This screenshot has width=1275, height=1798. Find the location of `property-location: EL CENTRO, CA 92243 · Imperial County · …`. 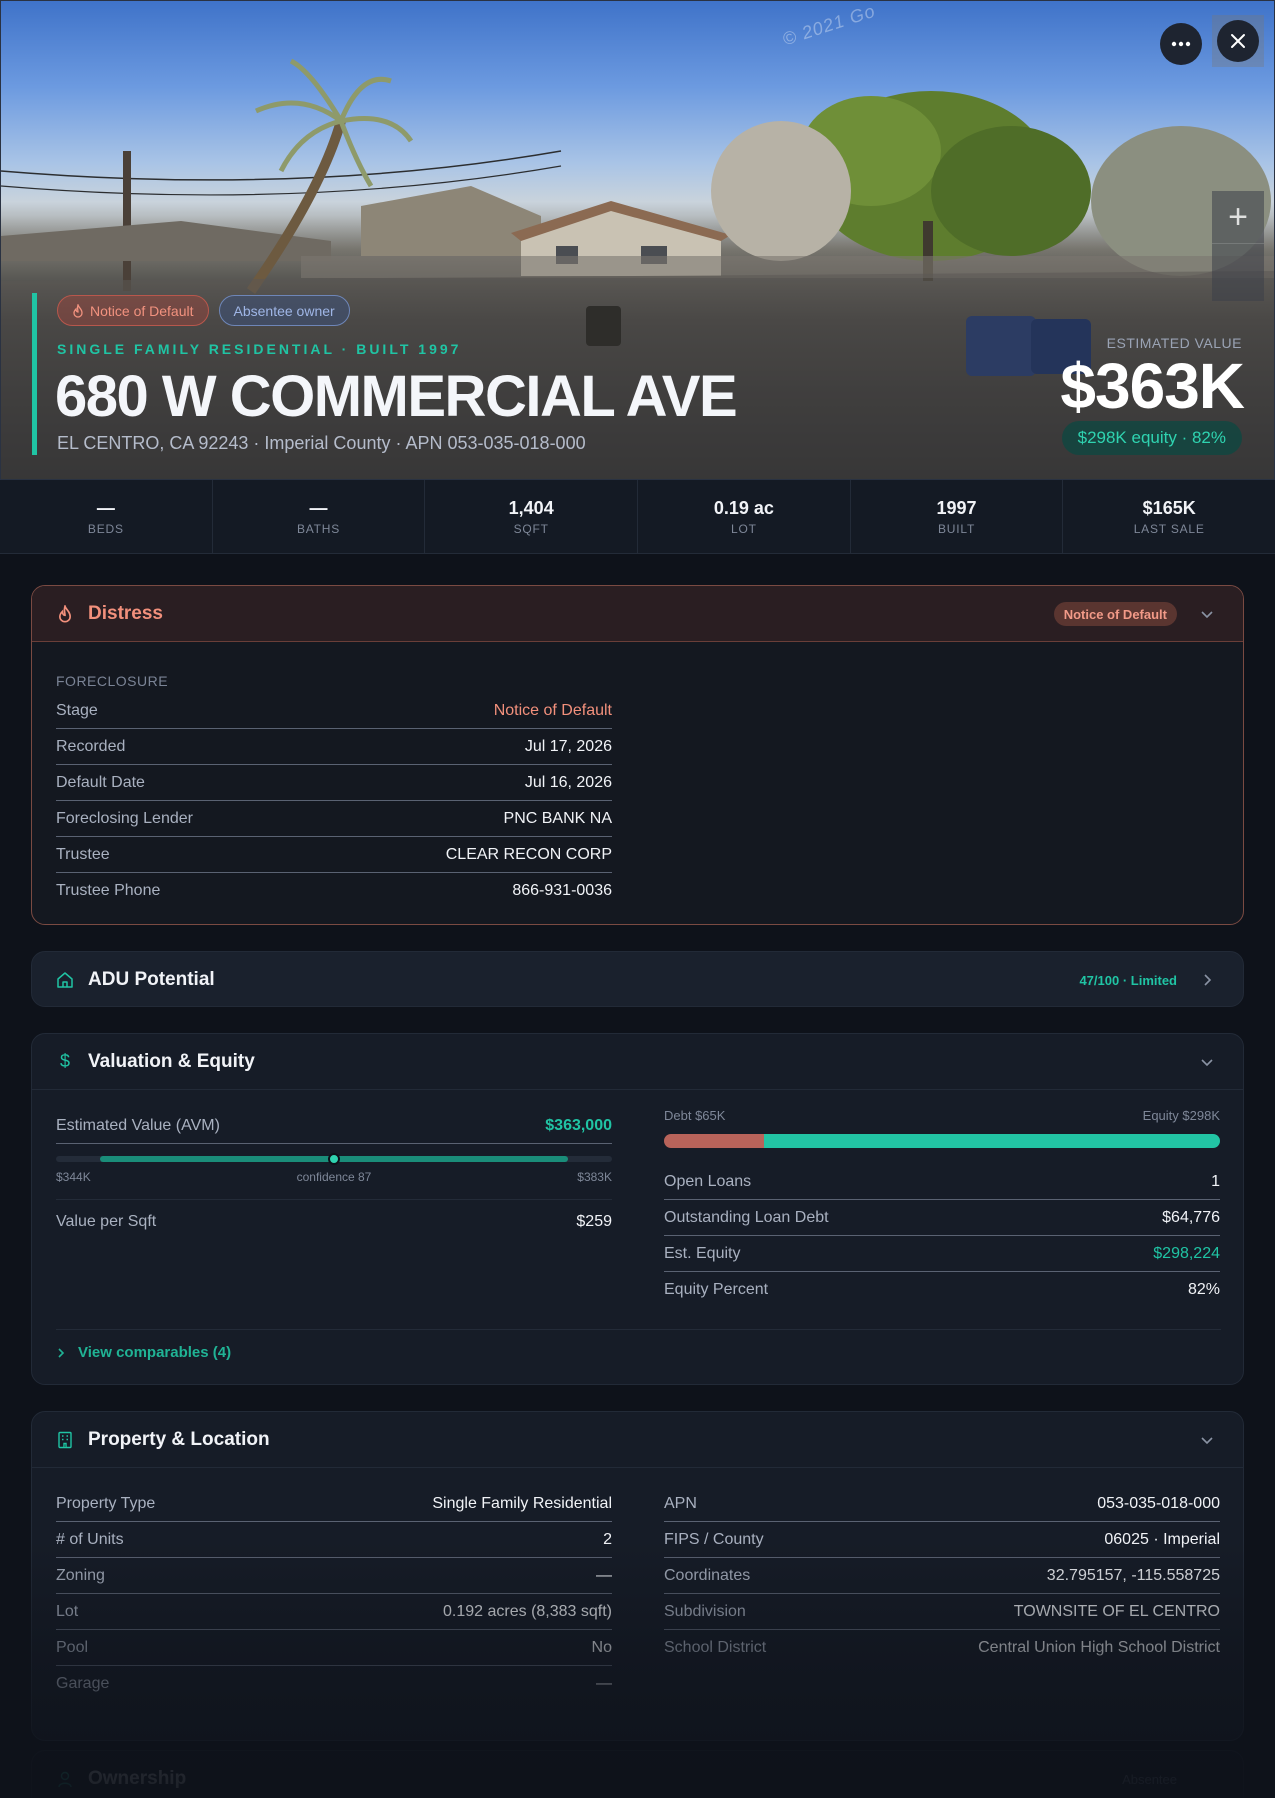

property-location: EL CENTRO, CA 92243 · Imperial County · … is located at coordinates (321, 443).